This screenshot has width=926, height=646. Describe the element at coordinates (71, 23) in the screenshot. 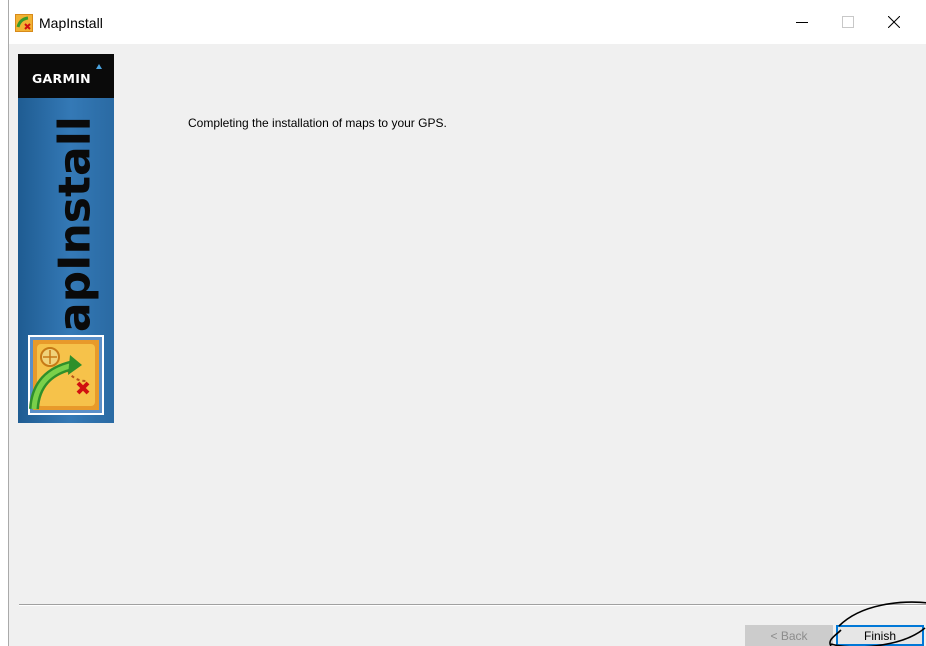

I see `window-title: MapInstall` at that location.